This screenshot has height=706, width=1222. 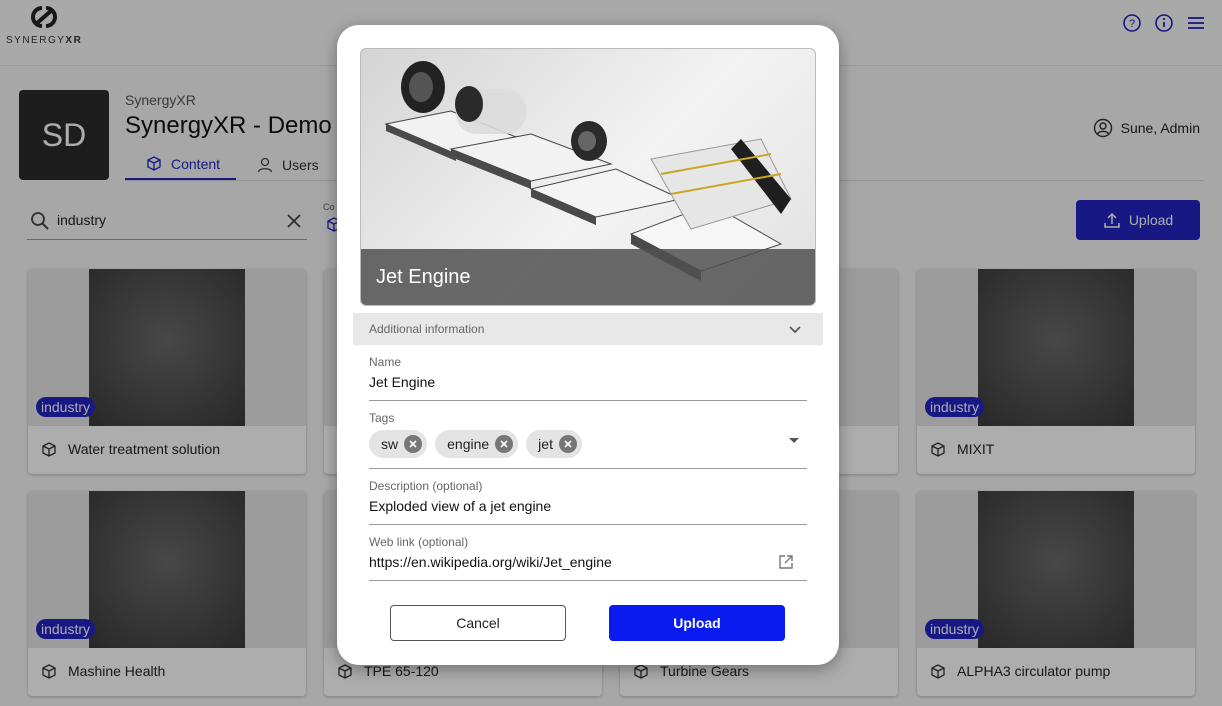 What do you see at coordinates (588, 382) in the screenshot?
I see `name-input: Jet Engine` at bounding box center [588, 382].